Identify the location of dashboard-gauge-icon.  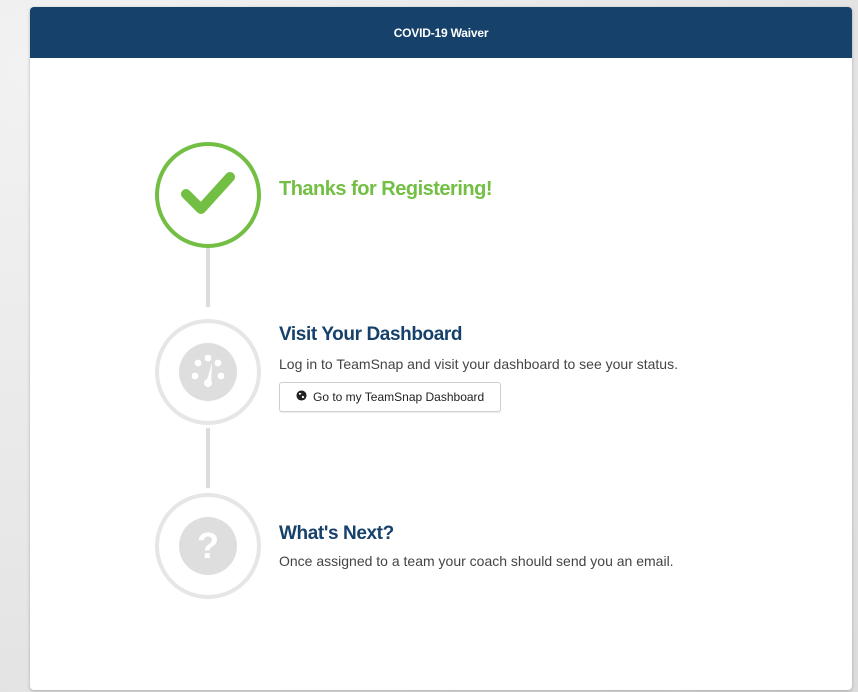
(208, 372).